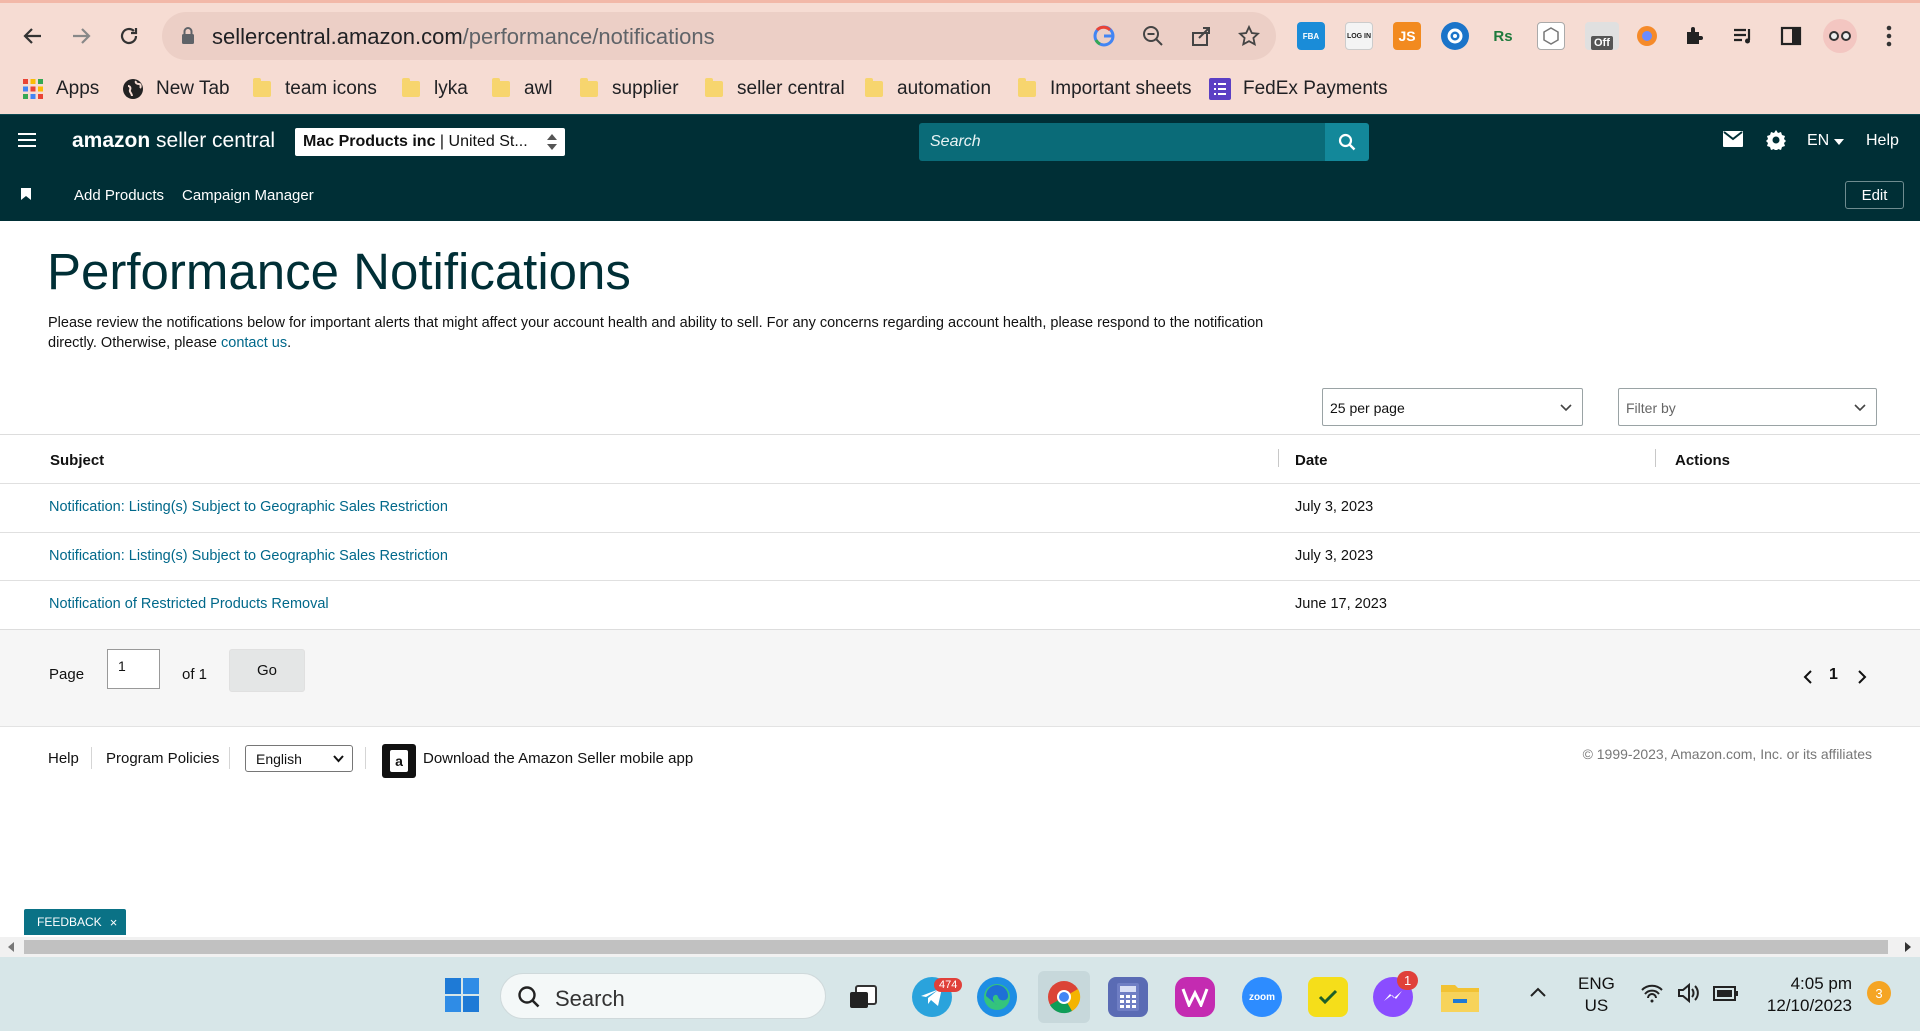  Describe the element at coordinates (1538, 992) in the screenshot. I see `chevron-up-icon` at that location.